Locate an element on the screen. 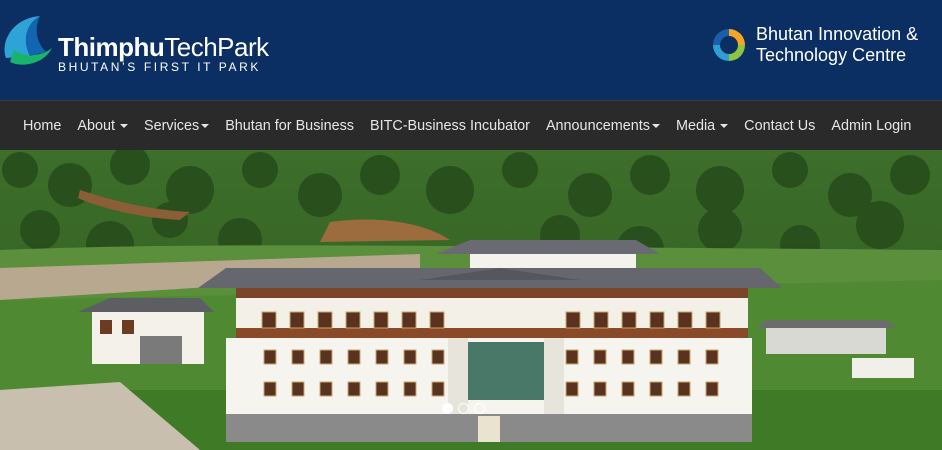 The image size is (942, 450). bitc-swirl-icon is located at coordinates (729, 45).